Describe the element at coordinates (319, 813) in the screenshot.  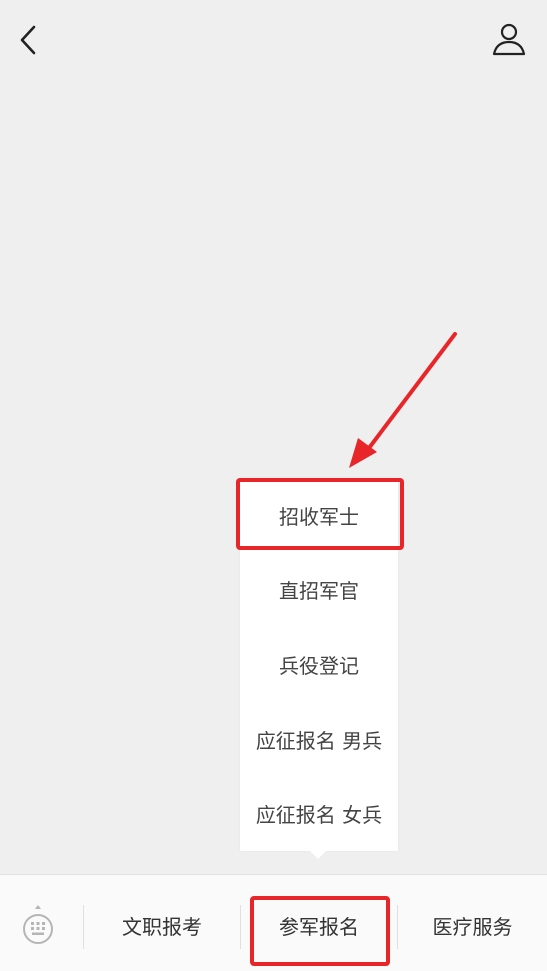
I see `submenu-item-enlist-female: 应征报名 女兵` at that location.